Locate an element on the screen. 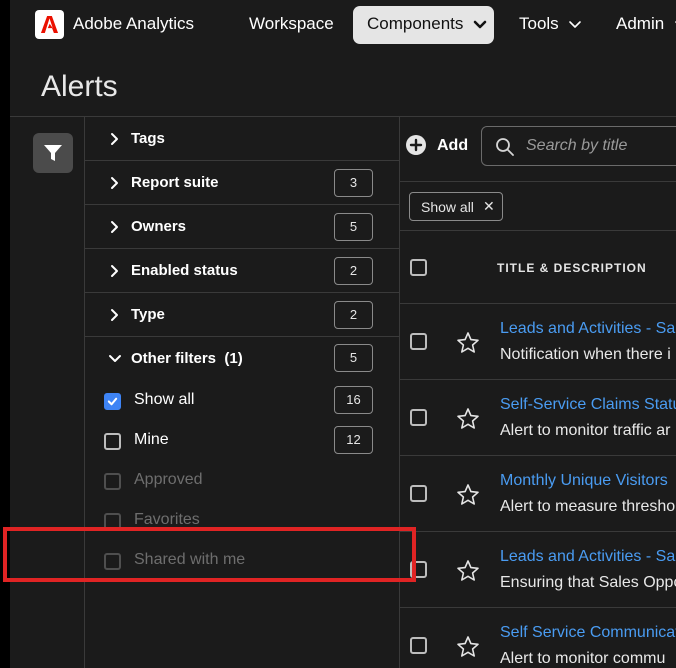 Image resolution: width=676 pixels, height=668 pixels. search-icon is located at coordinates (505, 147).